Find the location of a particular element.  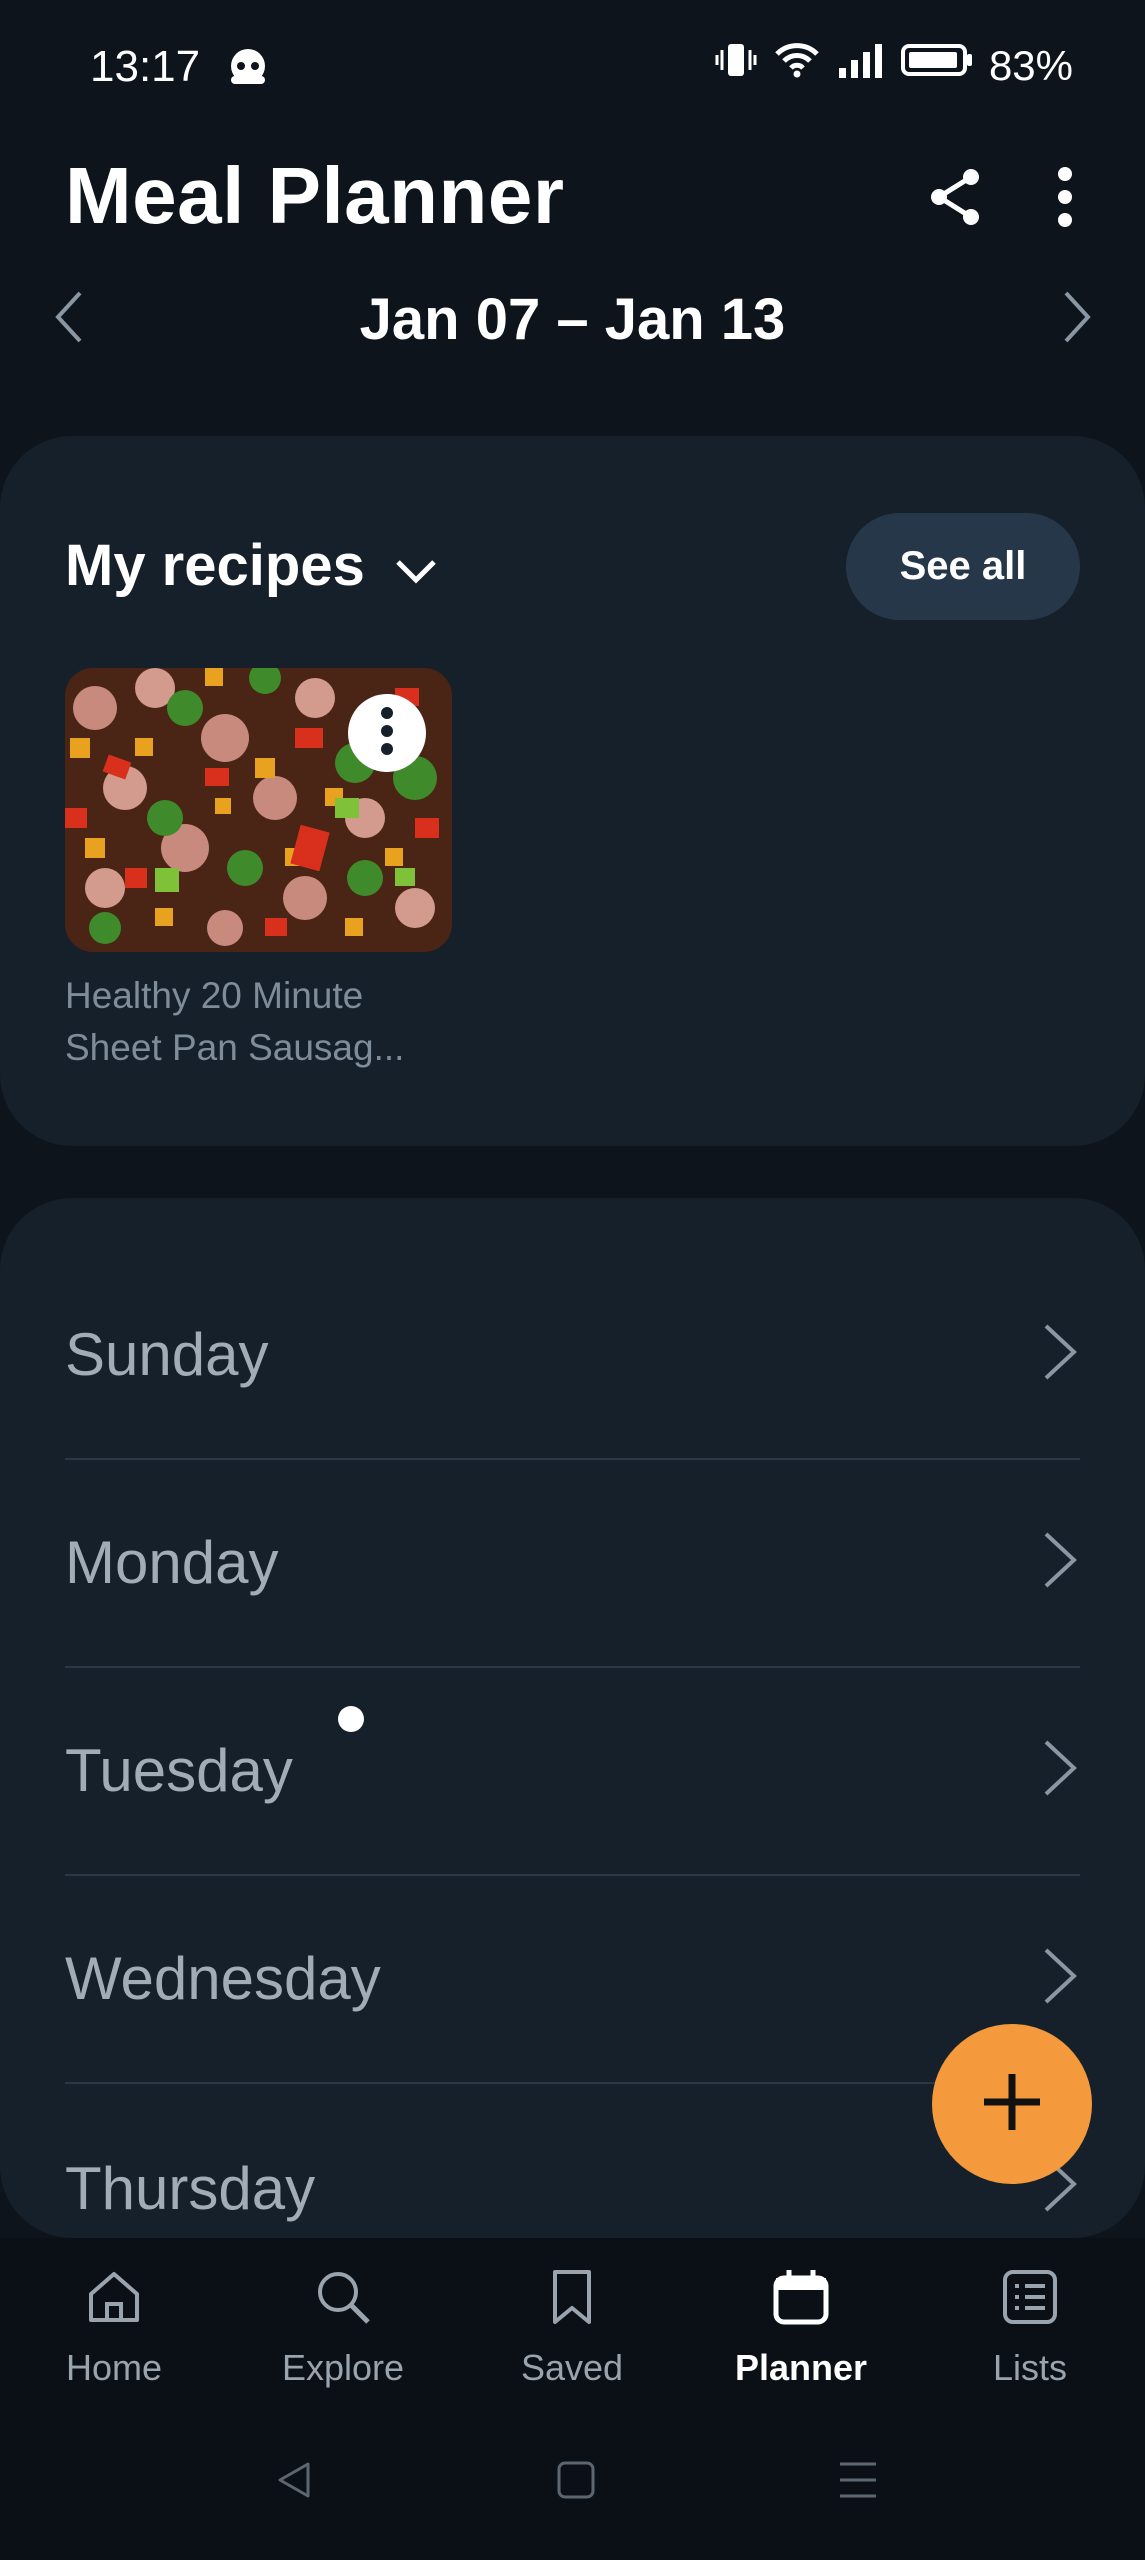

share-icon is located at coordinates (955, 199).